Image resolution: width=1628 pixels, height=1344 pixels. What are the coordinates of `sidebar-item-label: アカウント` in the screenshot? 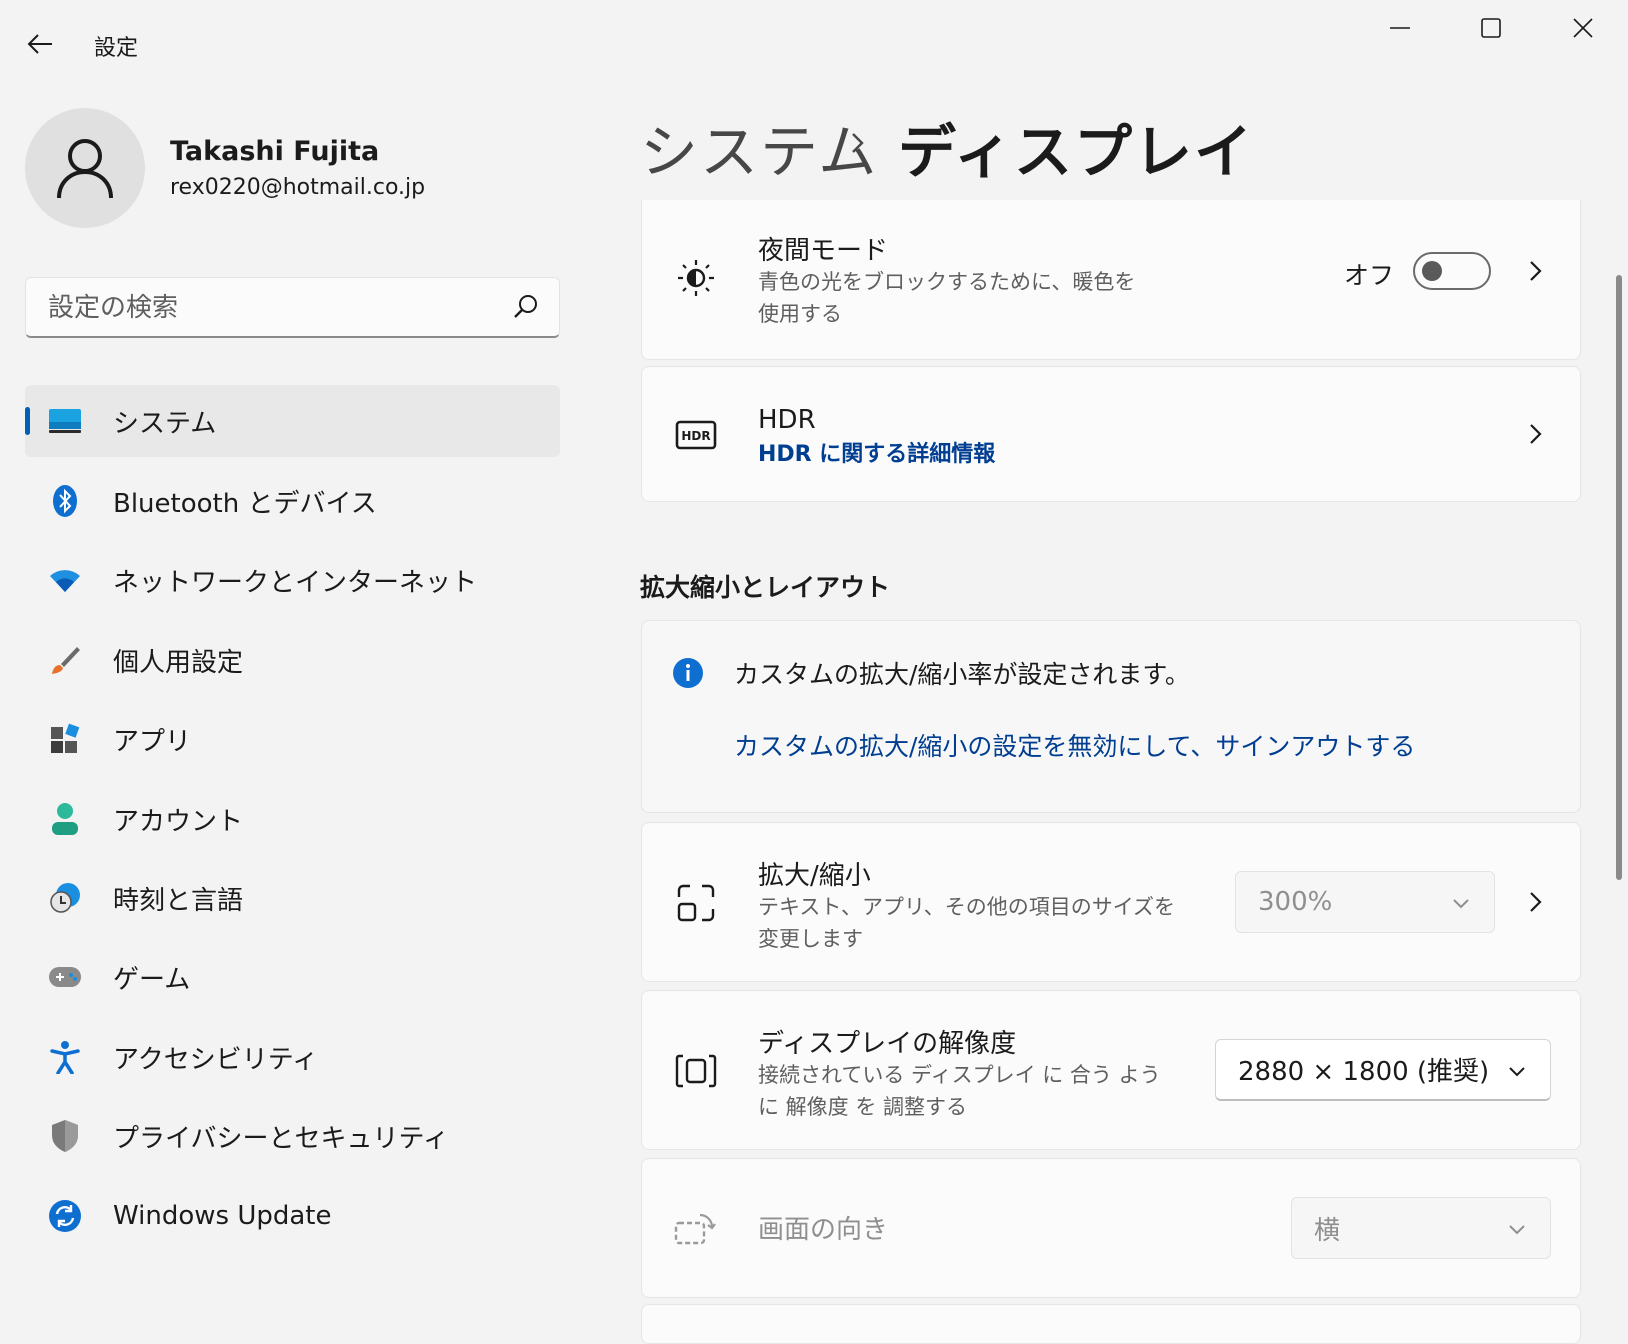 It's located at (178, 821).